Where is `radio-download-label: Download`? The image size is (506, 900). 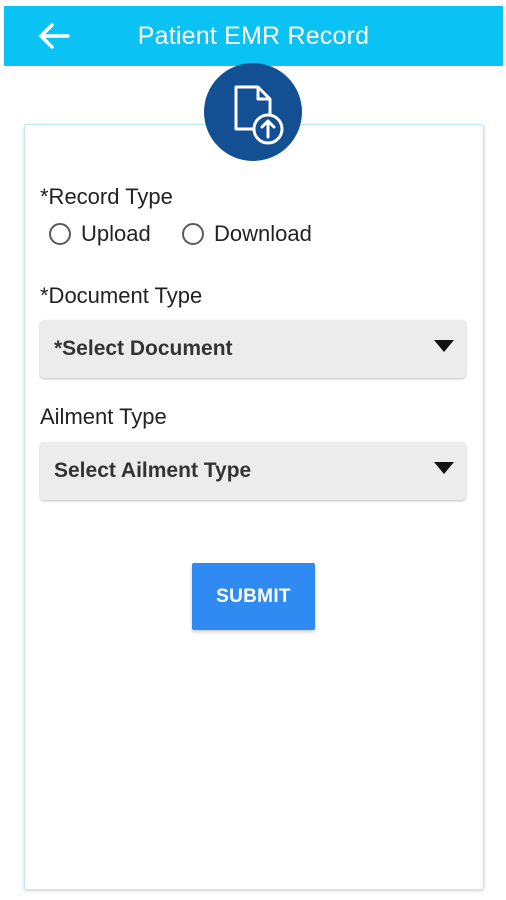
radio-download-label: Download is located at coordinates (263, 233).